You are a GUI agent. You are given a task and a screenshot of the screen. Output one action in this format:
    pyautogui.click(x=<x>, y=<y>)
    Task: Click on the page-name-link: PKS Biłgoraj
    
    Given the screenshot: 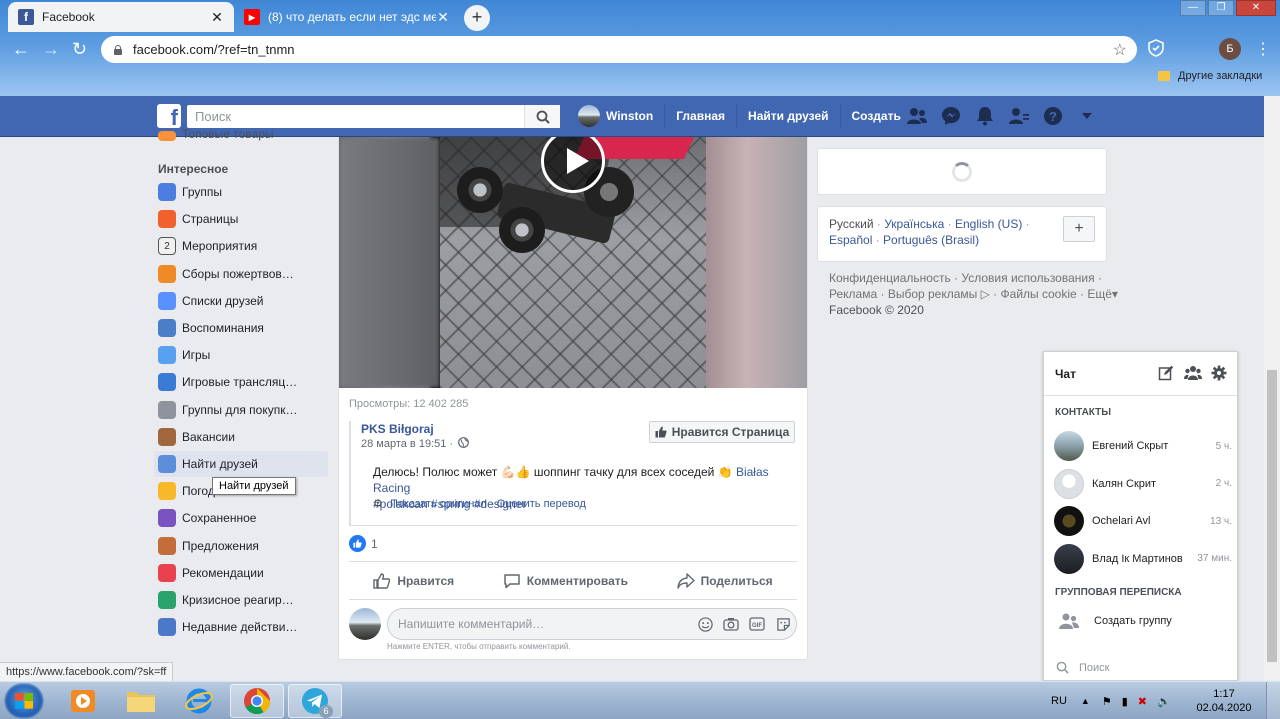 What is the action you would take?
    pyautogui.click(x=397, y=429)
    